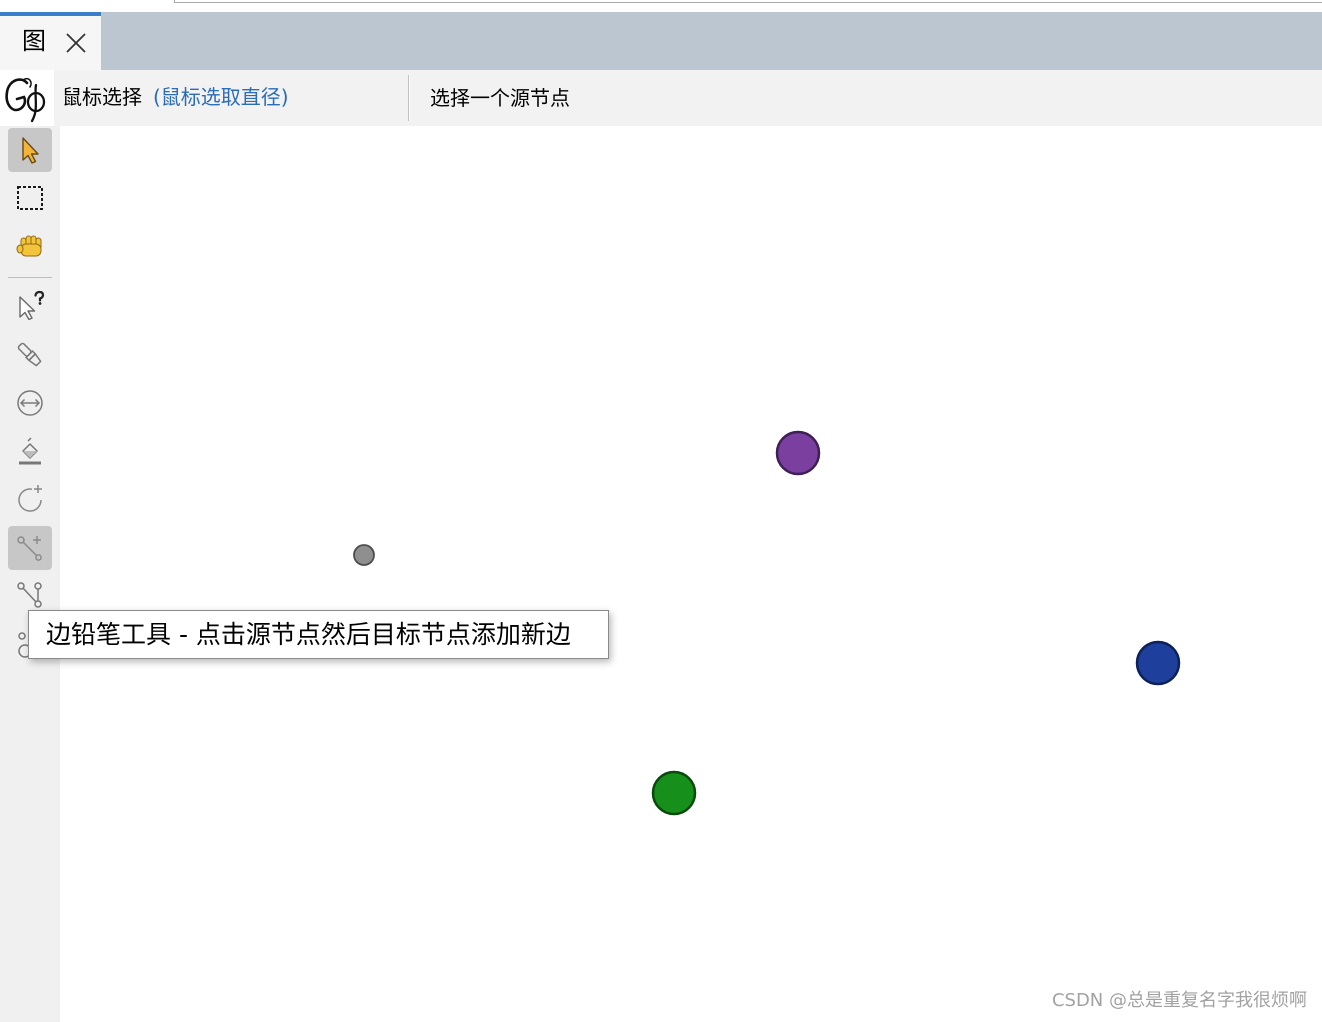 Image resolution: width=1322 pixels, height=1022 pixels. Describe the element at coordinates (661, 41) in the screenshot. I see `tab-bar` at that location.